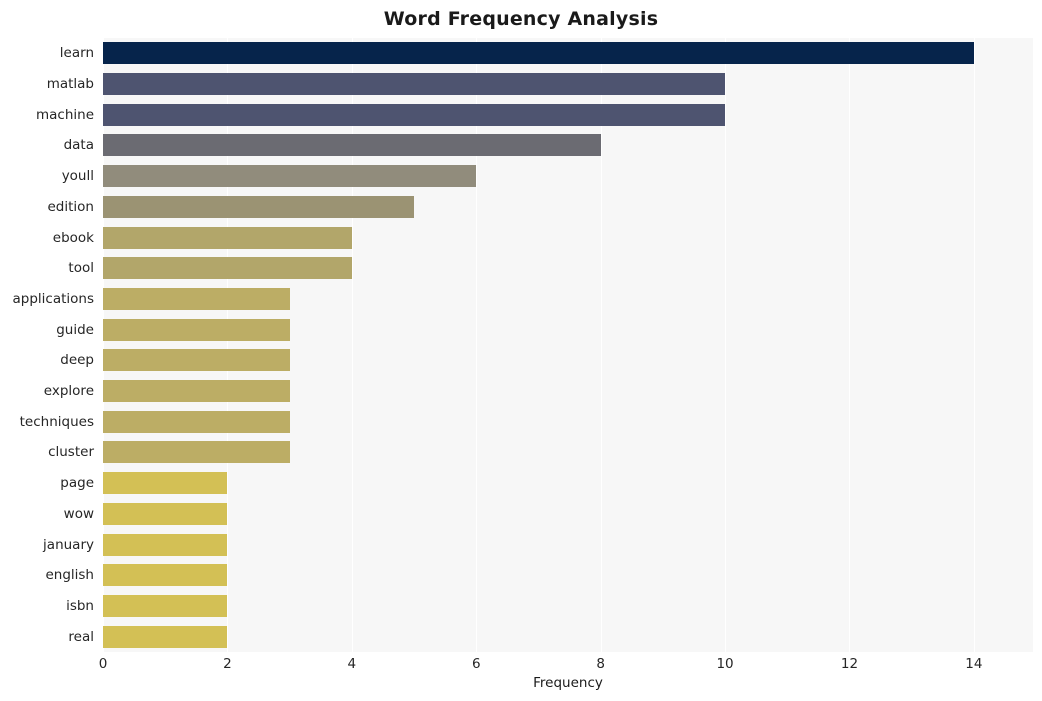  Describe the element at coordinates (77, 176) in the screenshot. I see `y-tick-label: youll` at that location.